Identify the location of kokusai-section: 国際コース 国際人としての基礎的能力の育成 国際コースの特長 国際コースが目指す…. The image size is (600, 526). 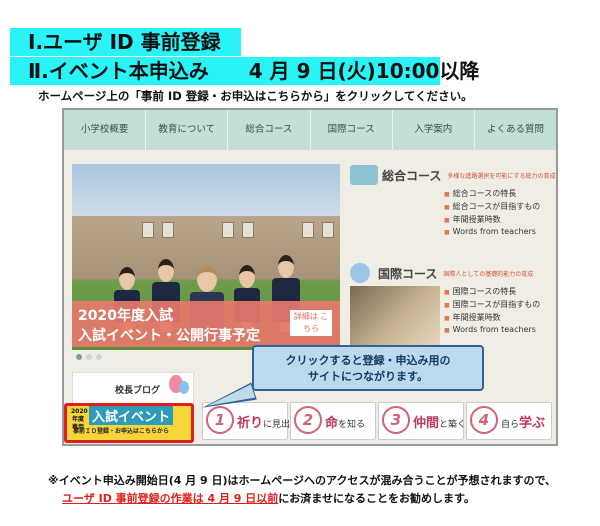
(453, 308).